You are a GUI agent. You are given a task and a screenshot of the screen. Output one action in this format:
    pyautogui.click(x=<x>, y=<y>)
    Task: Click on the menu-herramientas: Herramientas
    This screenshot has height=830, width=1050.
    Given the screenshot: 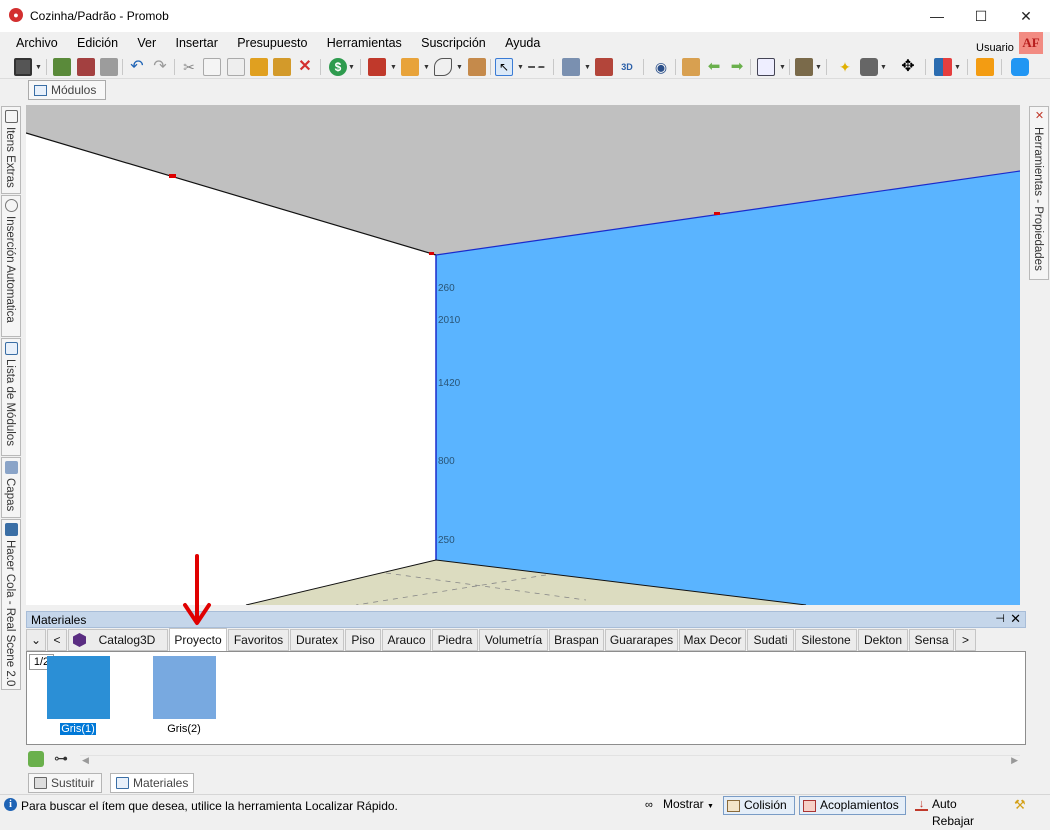 What is the action you would take?
    pyautogui.click(x=364, y=41)
    